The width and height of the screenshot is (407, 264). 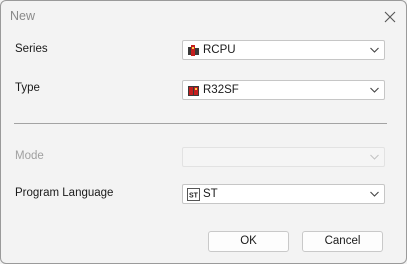 I want to click on close-icon, so click(x=390, y=17).